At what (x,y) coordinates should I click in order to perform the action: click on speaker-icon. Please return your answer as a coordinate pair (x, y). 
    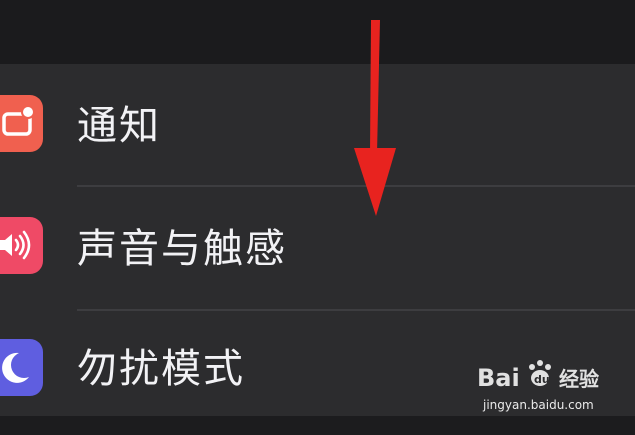
    Looking at the image, I should click on (21, 245).